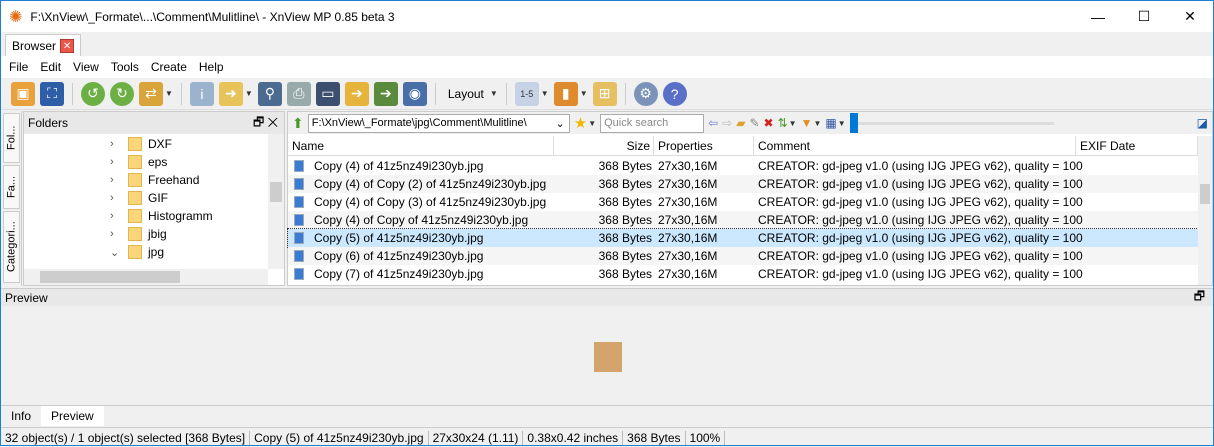 This screenshot has width=1214, height=447. What do you see at coordinates (86, 67) in the screenshot?
I see `menu-view: View` at bounding box center [86, 67].